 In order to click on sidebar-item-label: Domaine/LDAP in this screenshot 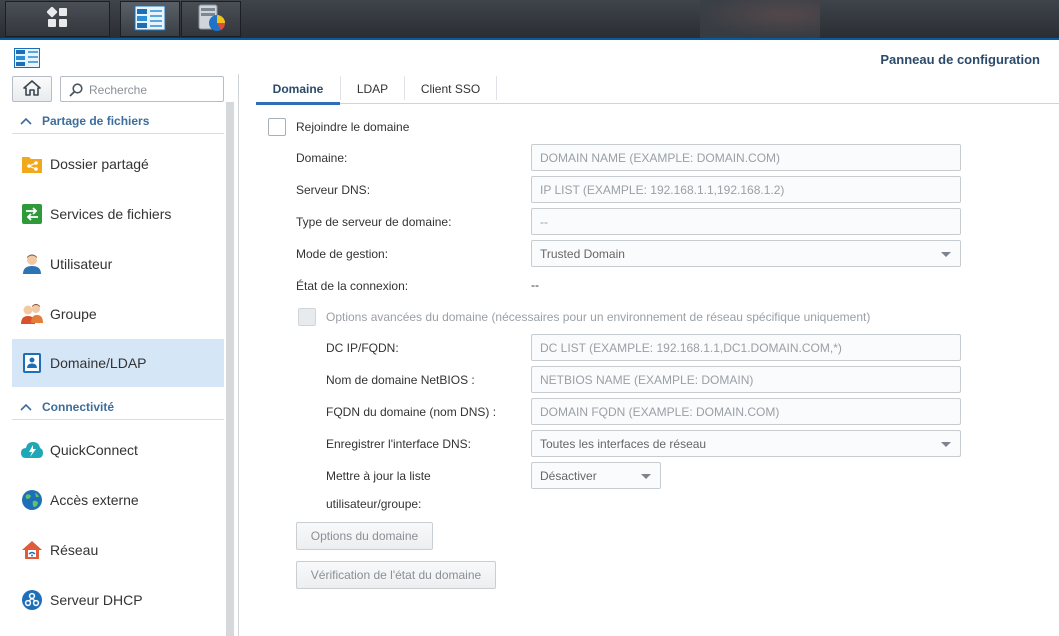, I will do `click(98, 363)`.